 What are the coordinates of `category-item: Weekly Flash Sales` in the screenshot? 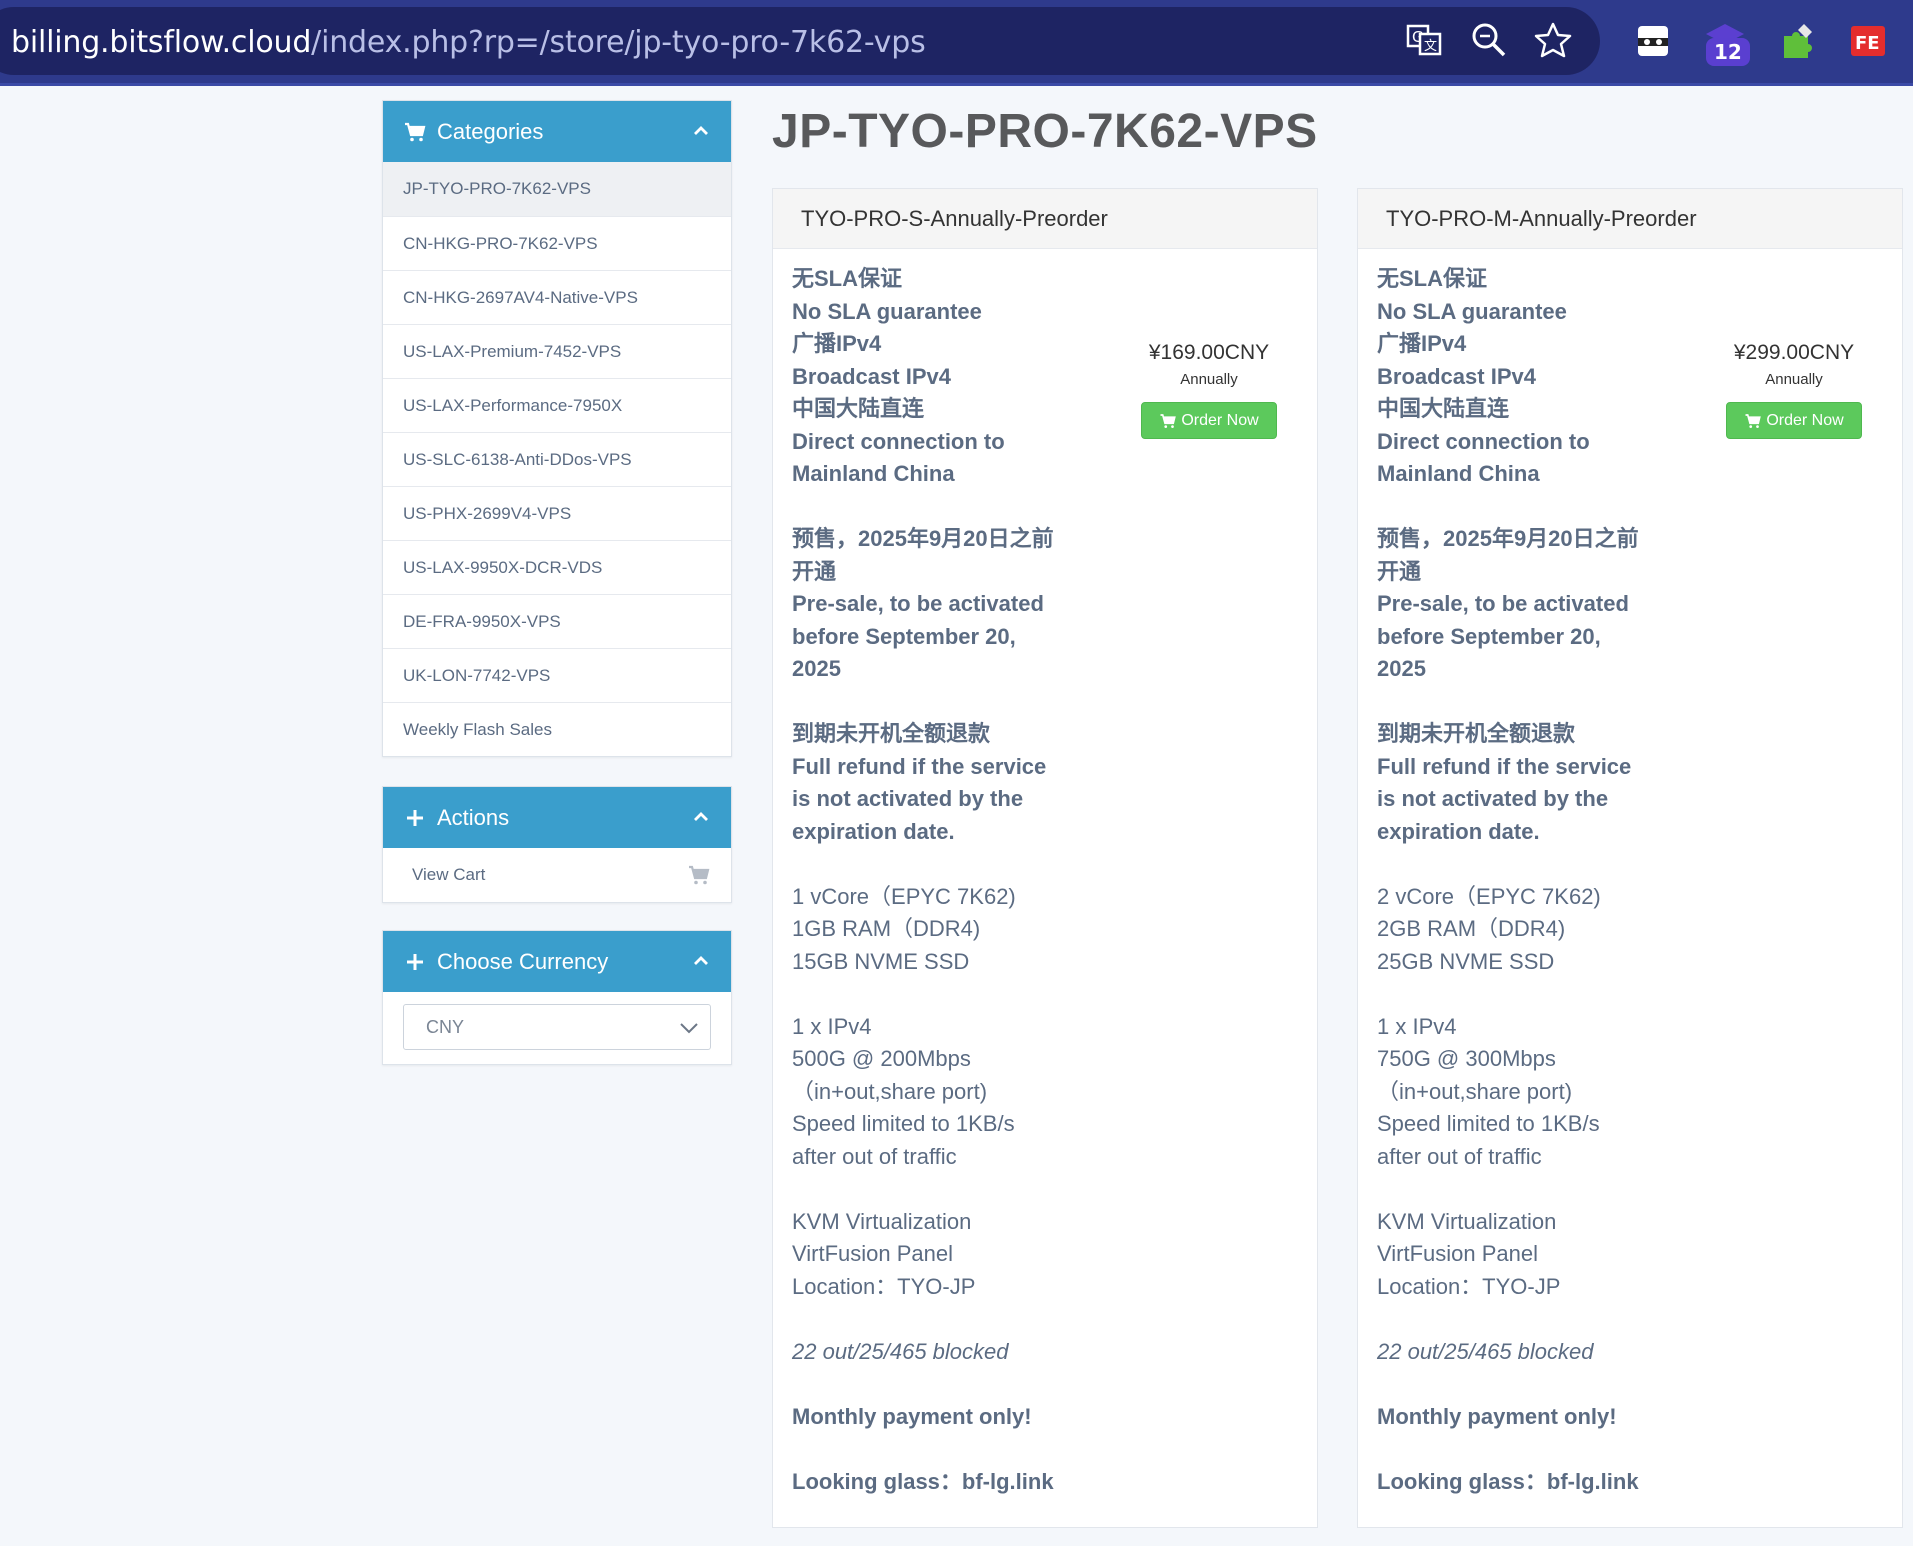 It's located at (557, 729).